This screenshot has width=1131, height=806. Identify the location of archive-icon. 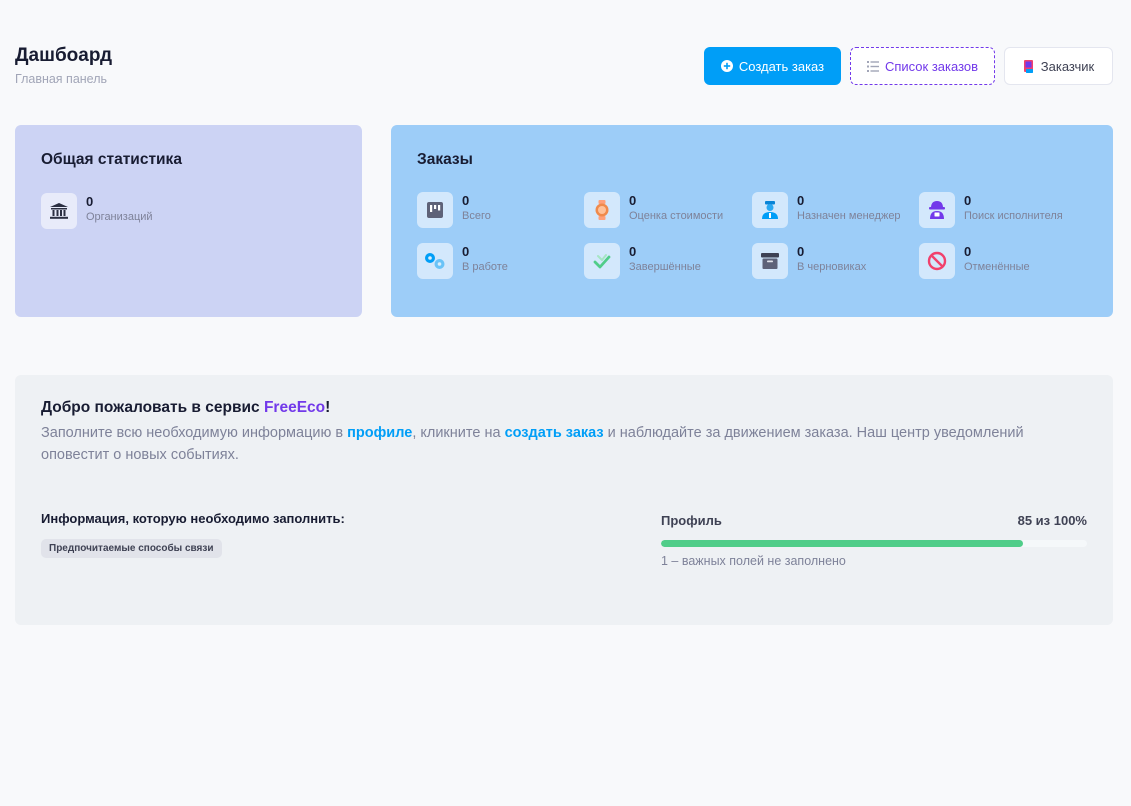
(770, 261).